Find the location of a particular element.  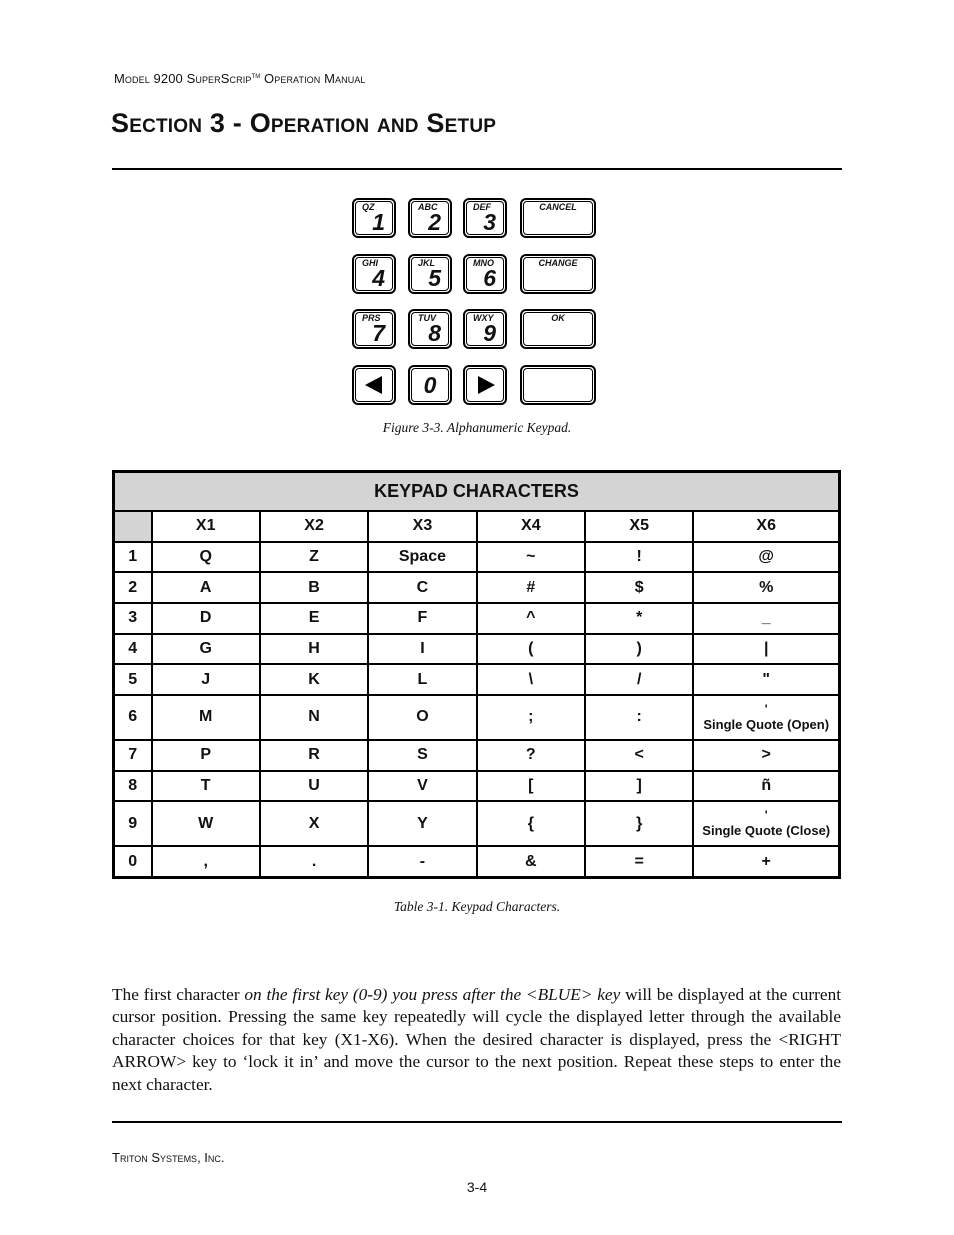

key-7: PRS 7 is located at coordinates (374, 329).